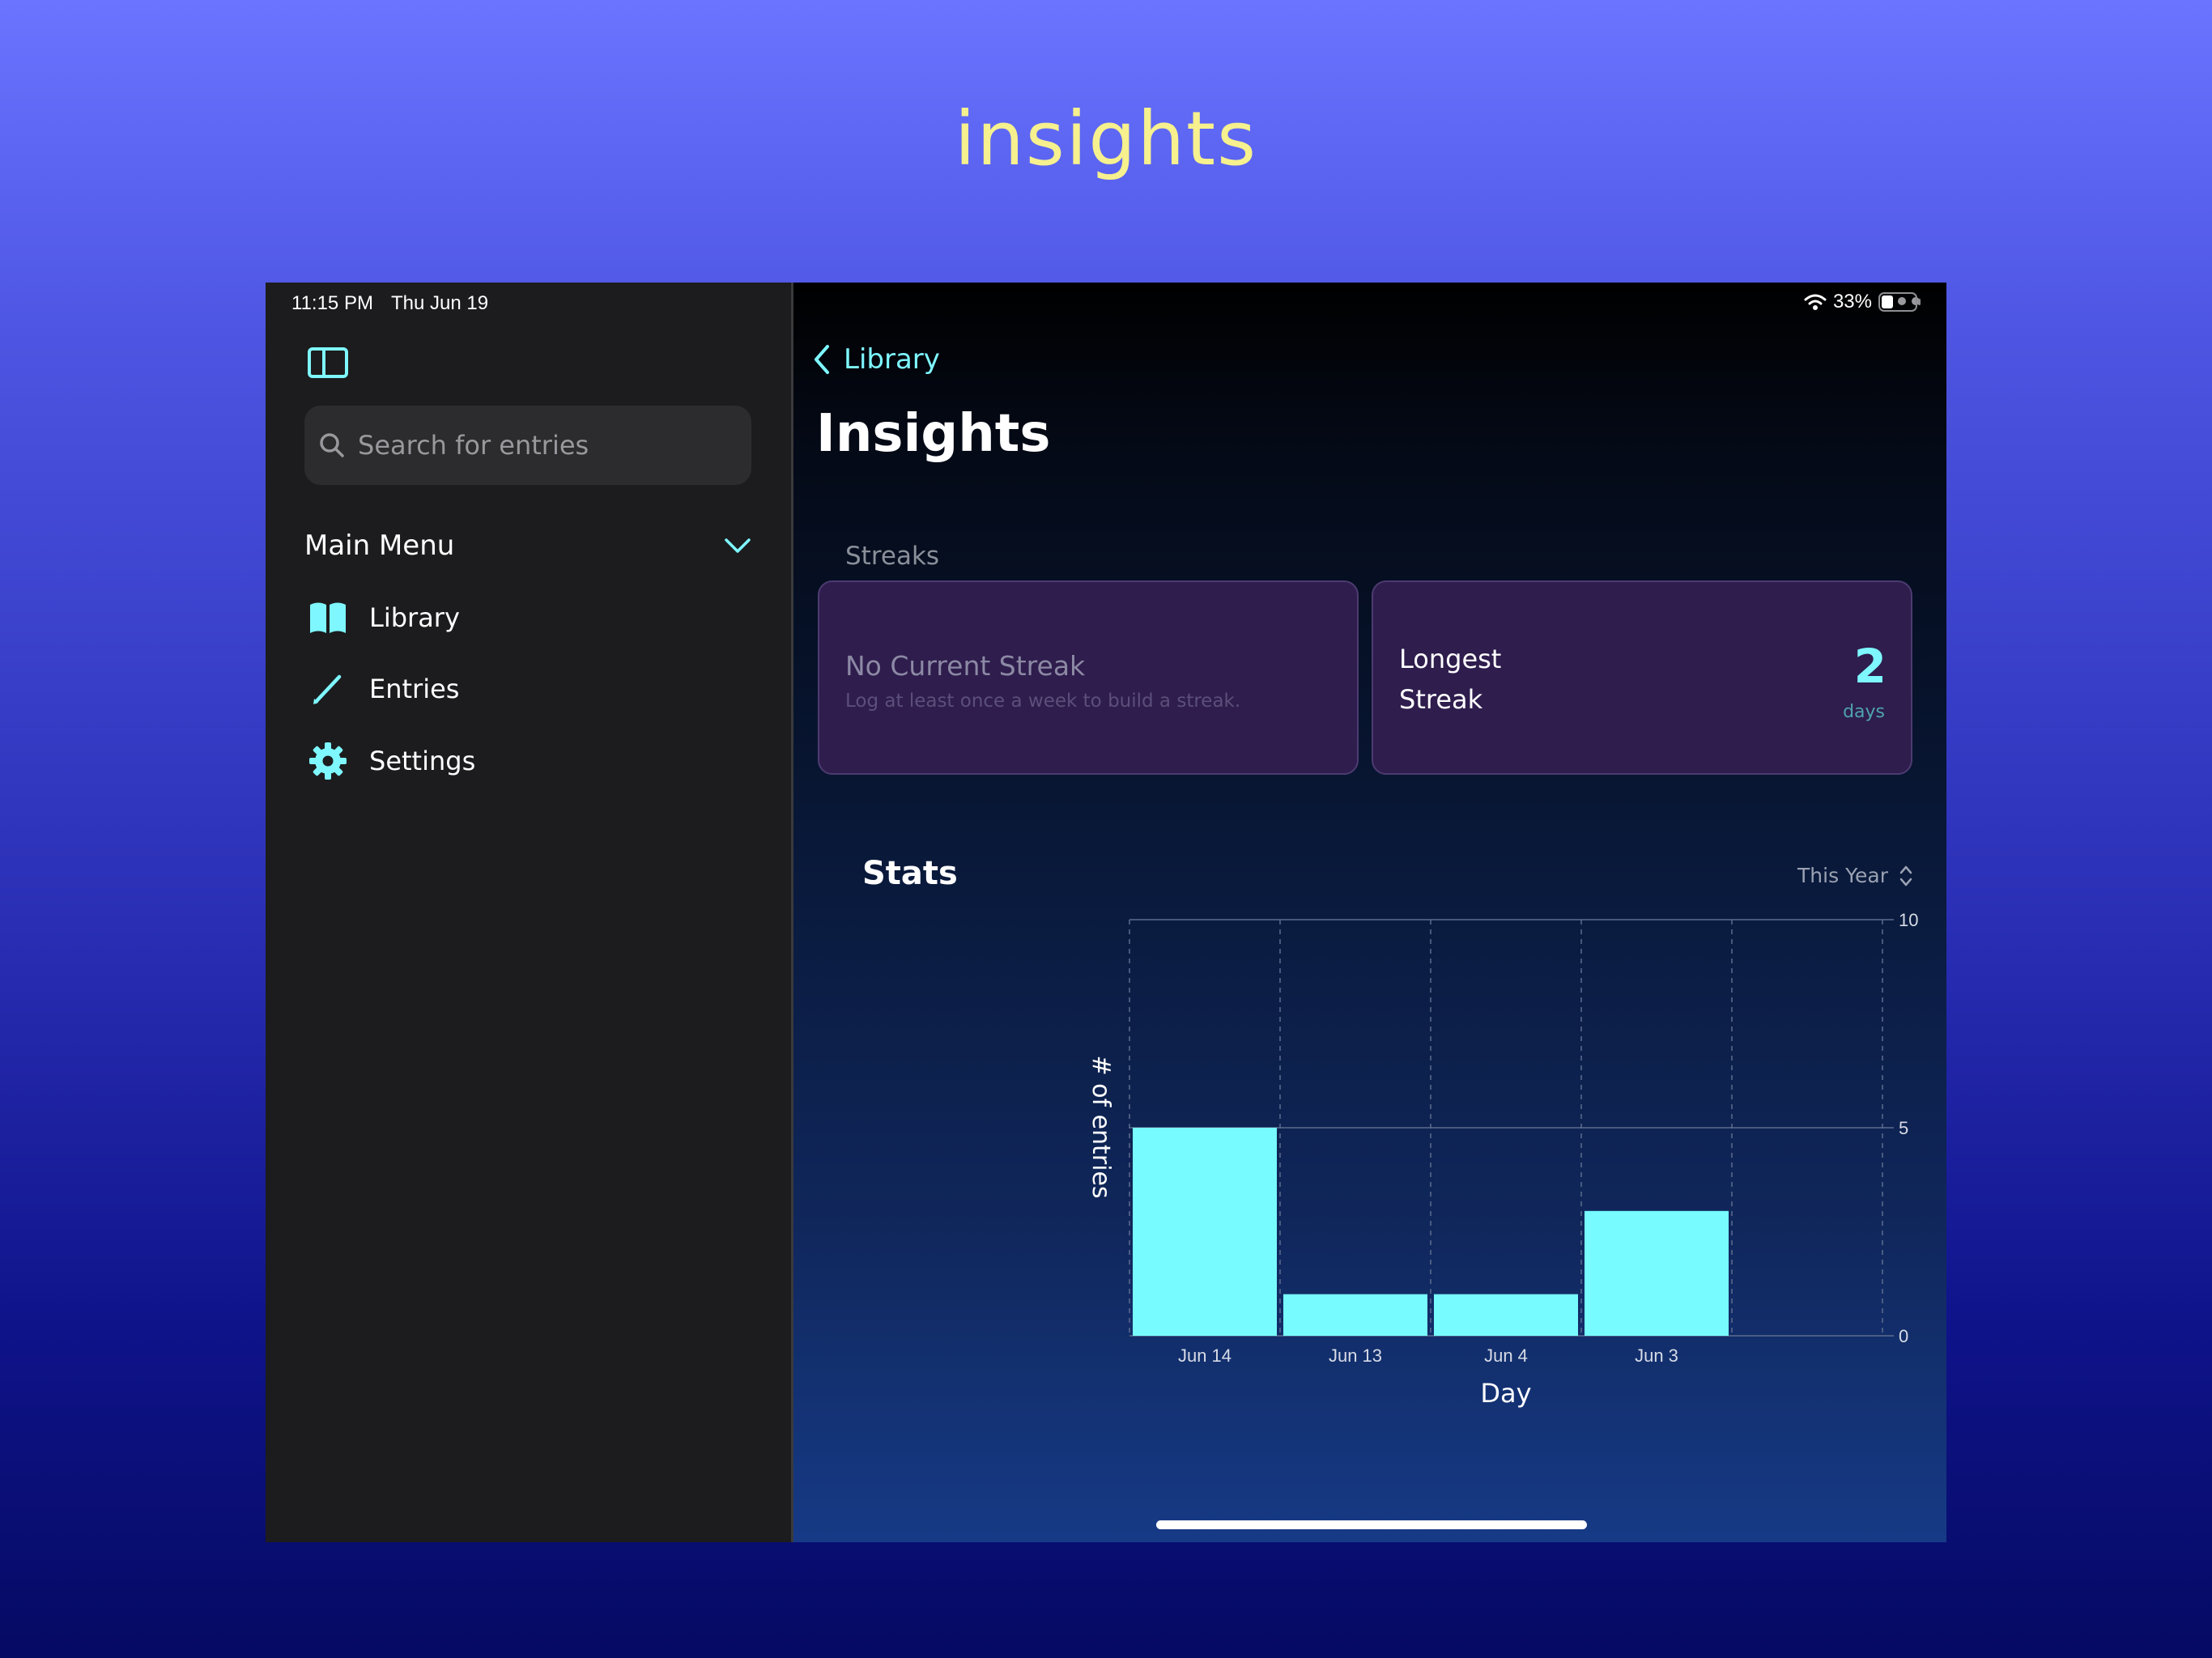  What do you see at coordinates (527, 761) in the screenshot?
I see `sidebar-item-settings: Settings` at bounding box center [527, 761].